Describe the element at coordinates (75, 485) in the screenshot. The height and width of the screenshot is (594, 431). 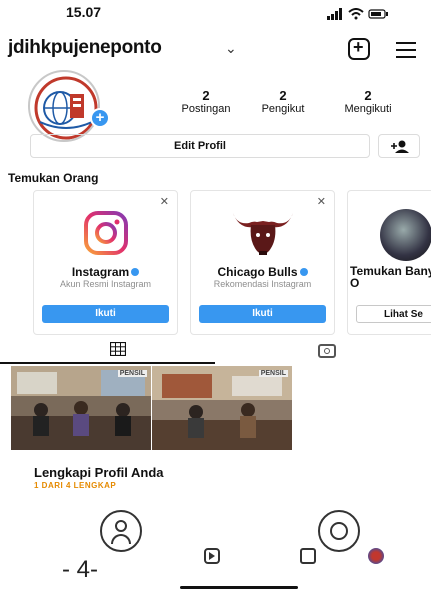
I see `complete-profile-progress: 1 DARI 4 LENGKAP` at that location.